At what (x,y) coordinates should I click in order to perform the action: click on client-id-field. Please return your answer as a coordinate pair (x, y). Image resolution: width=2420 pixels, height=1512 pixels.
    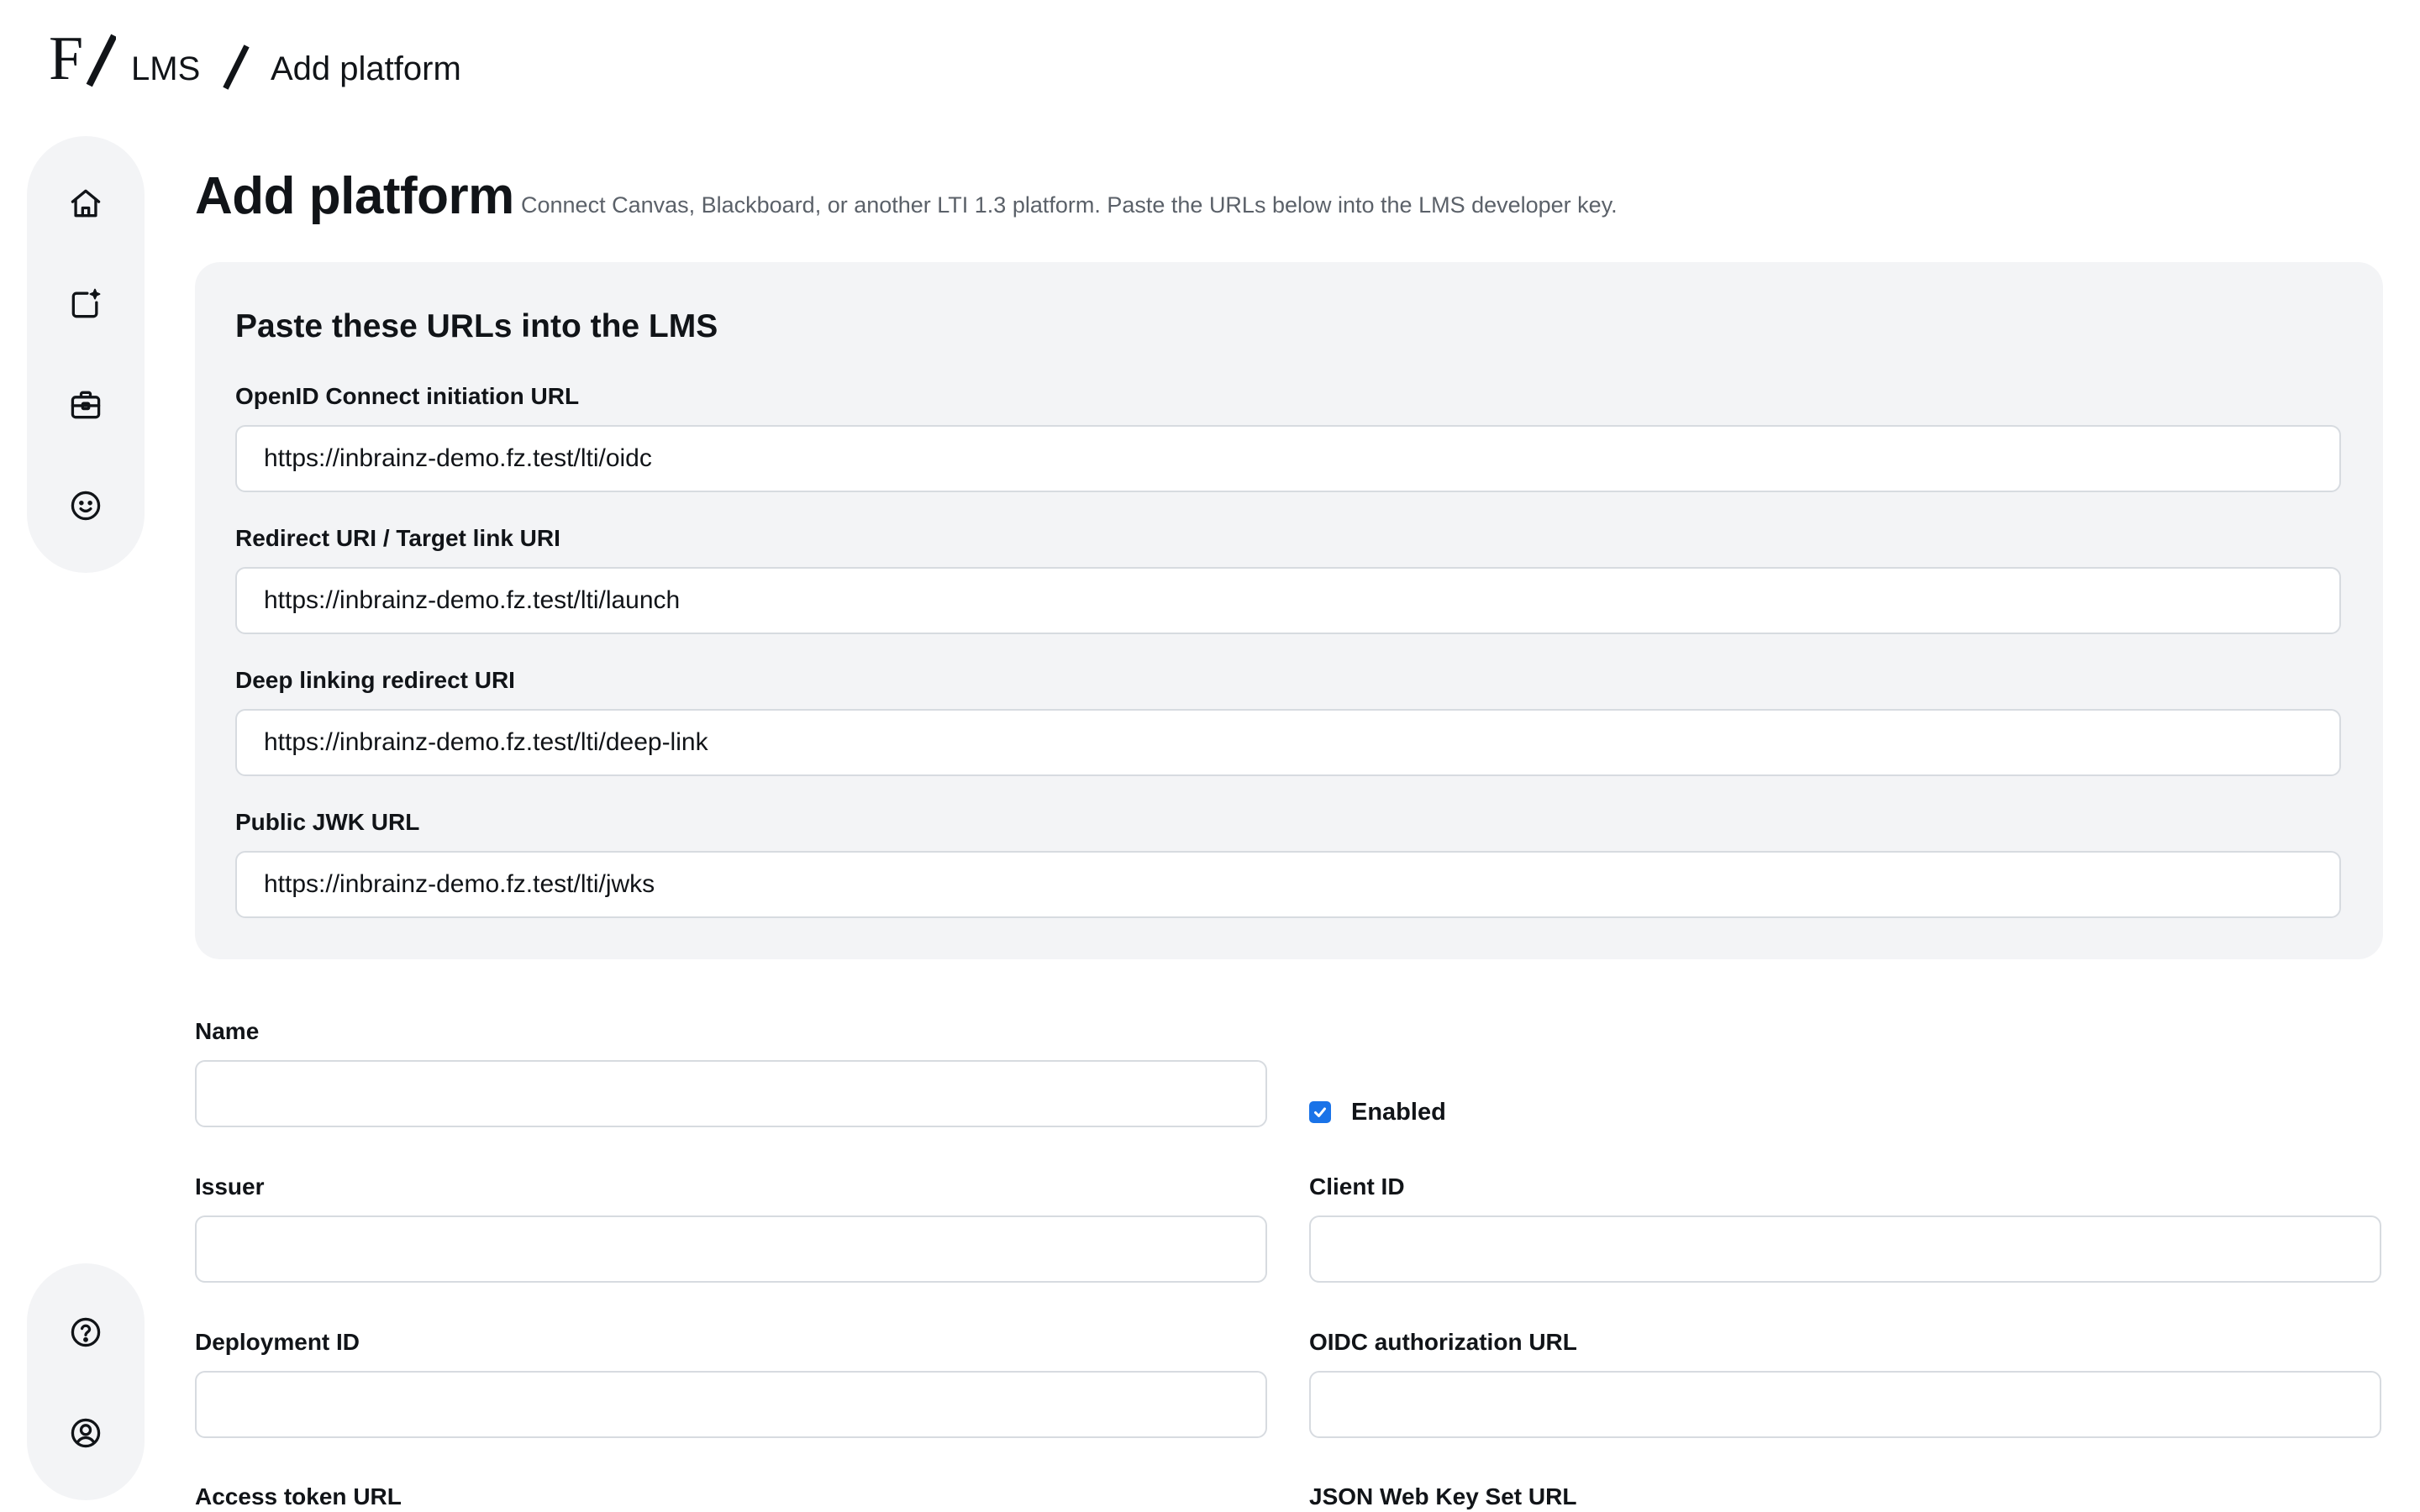
    Looking at the image, I should click on (1845, 1249).